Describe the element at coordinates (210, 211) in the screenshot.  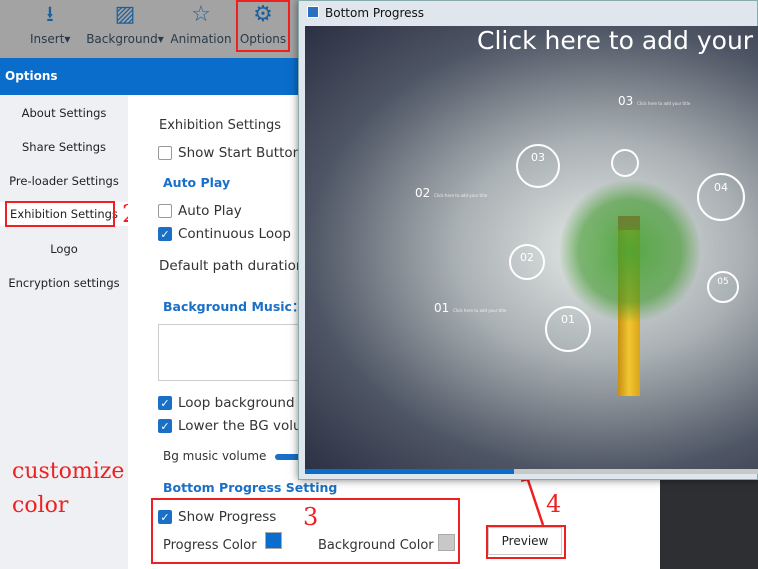
I see `auto-play-label: Auto Play` at that location.